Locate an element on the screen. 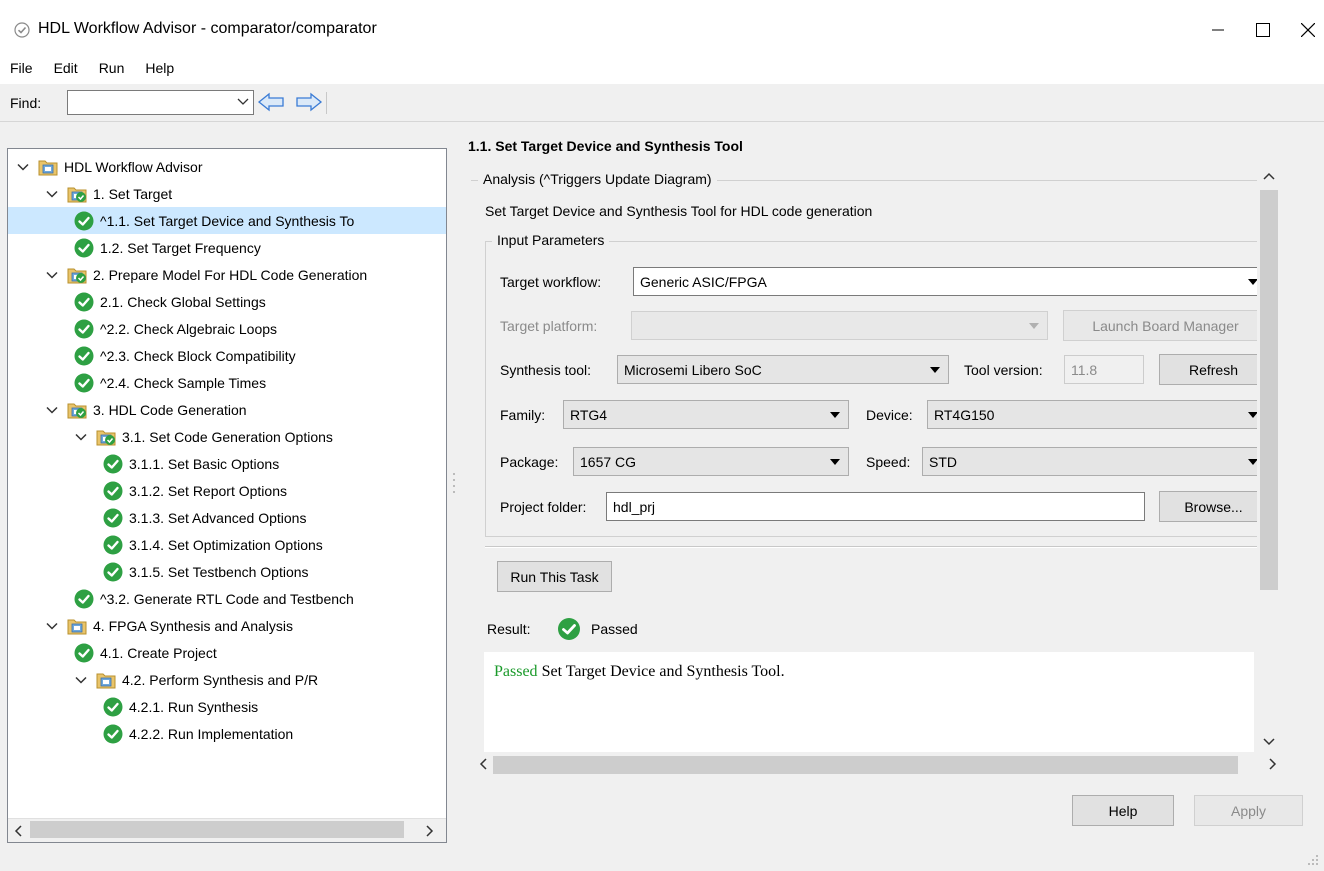 The width and height of the screenshot is (1324, 871). device-select: RT4G150 is located at coordinates (1097, 414).